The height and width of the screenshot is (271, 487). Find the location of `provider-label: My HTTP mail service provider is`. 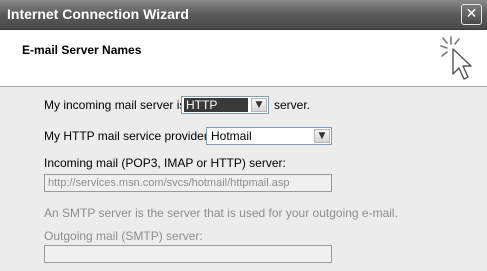

provider-label: My HTTP mail service provider is is located at coordinates (132, 136).